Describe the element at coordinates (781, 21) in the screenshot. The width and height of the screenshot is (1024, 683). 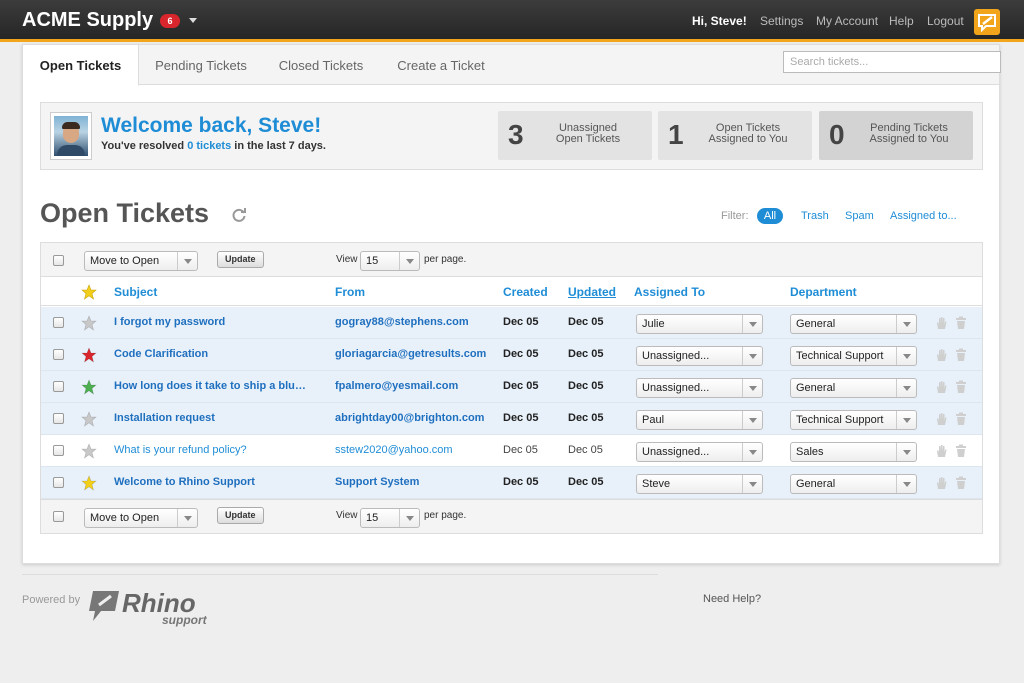
I see `settings-link: Settings` at that location.